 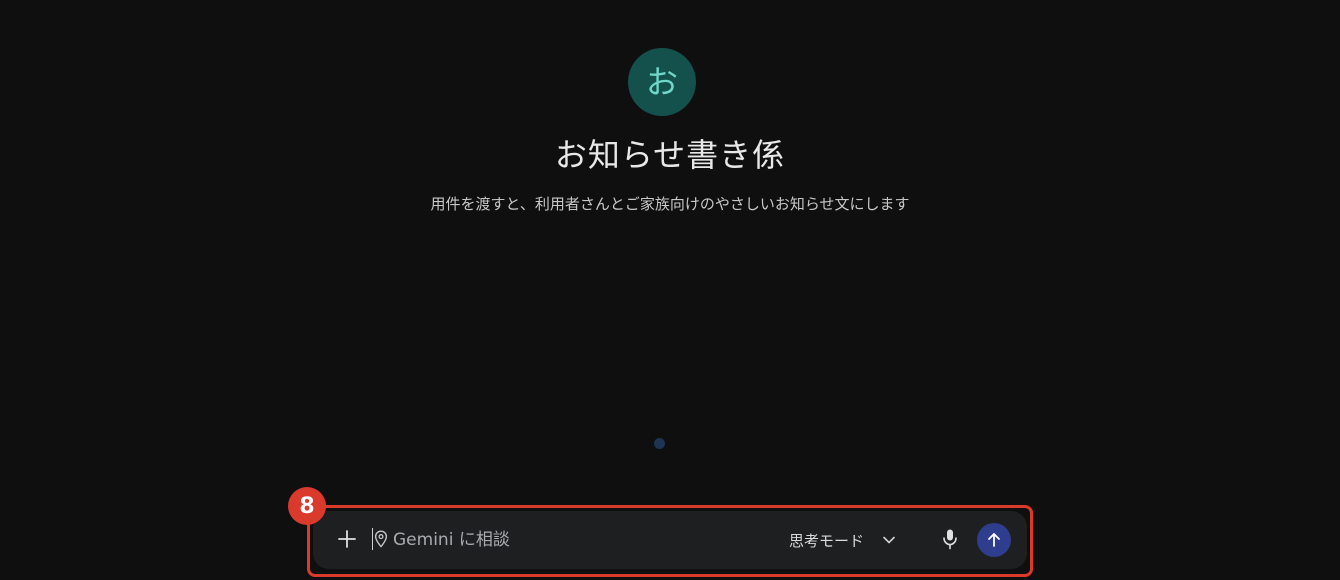 I want to click on gem-title: お知らせ書き係, so click(x=670, y=155).